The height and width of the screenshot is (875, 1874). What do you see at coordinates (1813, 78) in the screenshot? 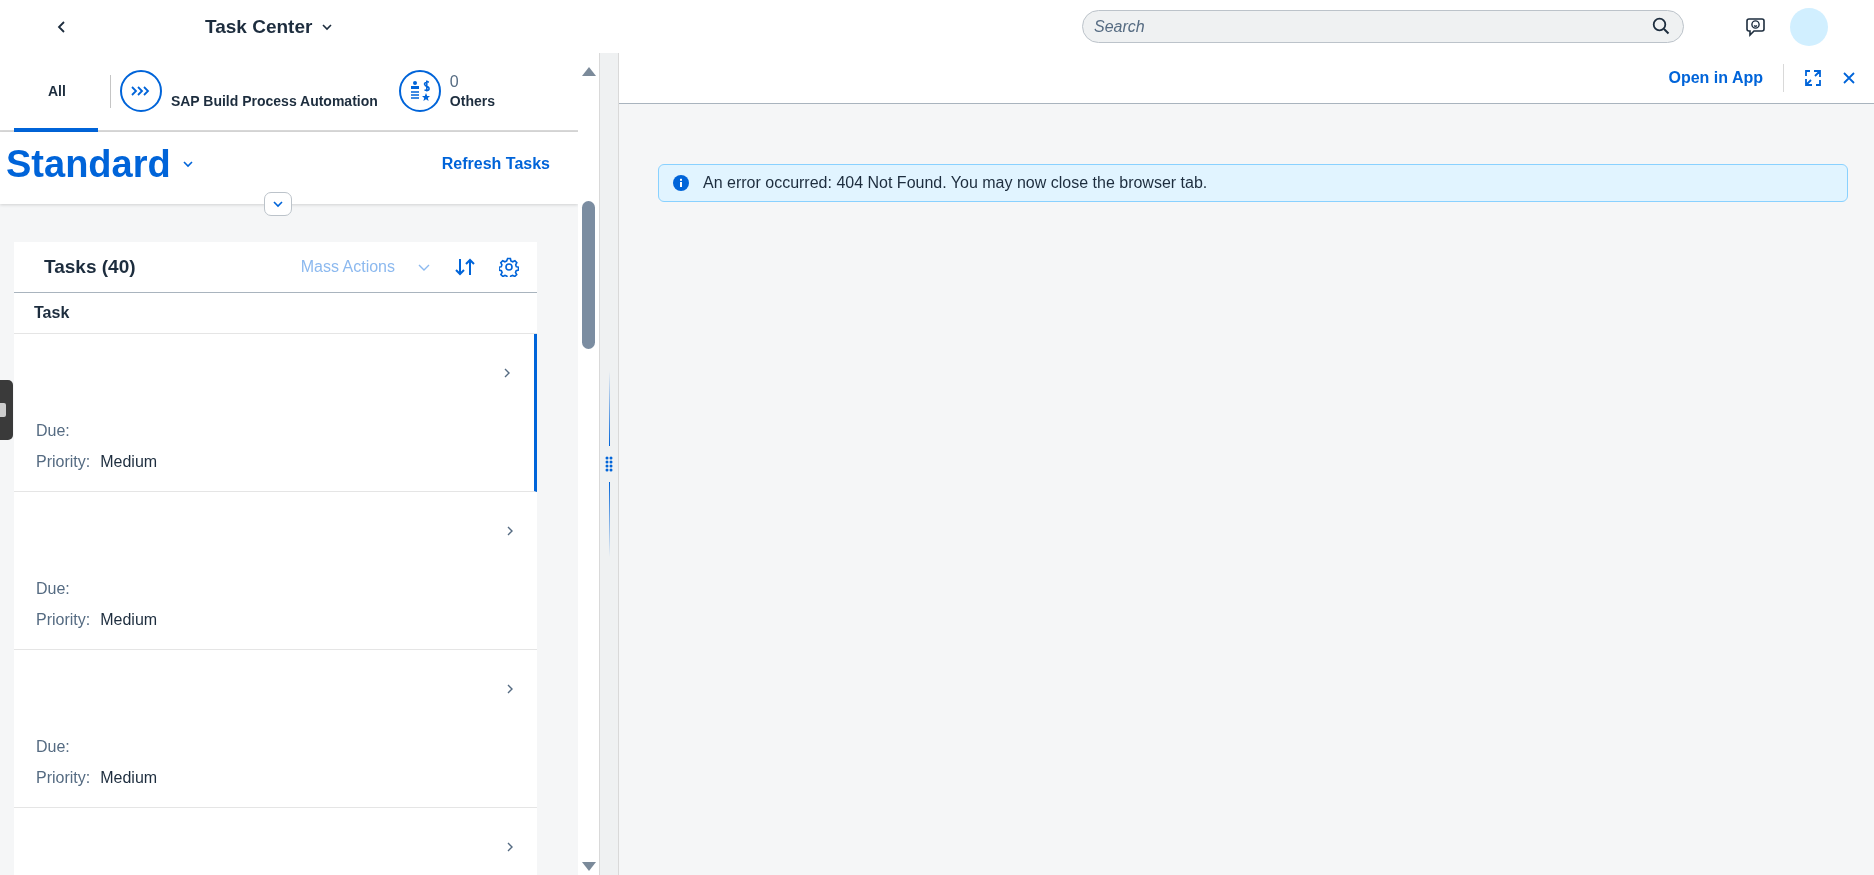
I see `fullscreen-icon` at bounding box center [1813, 78].